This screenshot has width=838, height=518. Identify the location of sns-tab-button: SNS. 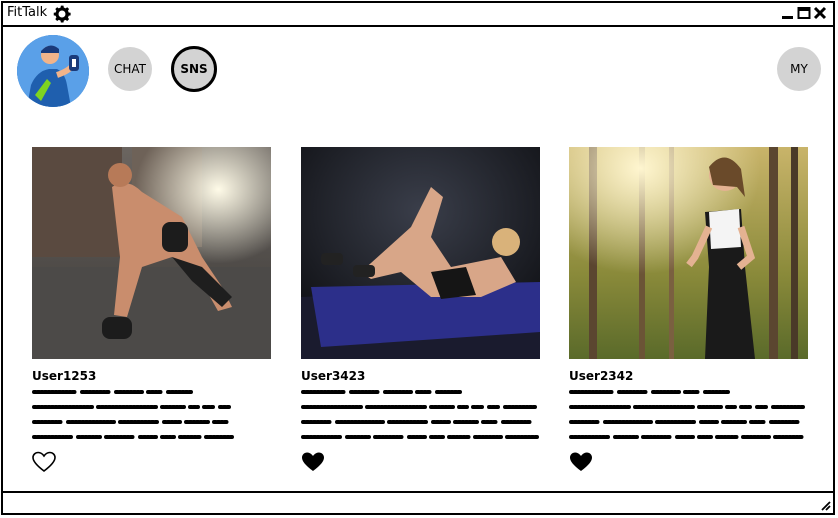
(194, 69).